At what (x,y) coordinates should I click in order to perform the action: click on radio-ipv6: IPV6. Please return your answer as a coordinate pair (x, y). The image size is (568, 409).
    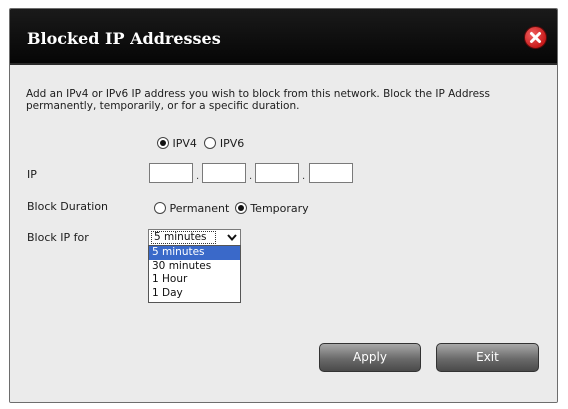
    Looking at the image, I should click on (224, 143).